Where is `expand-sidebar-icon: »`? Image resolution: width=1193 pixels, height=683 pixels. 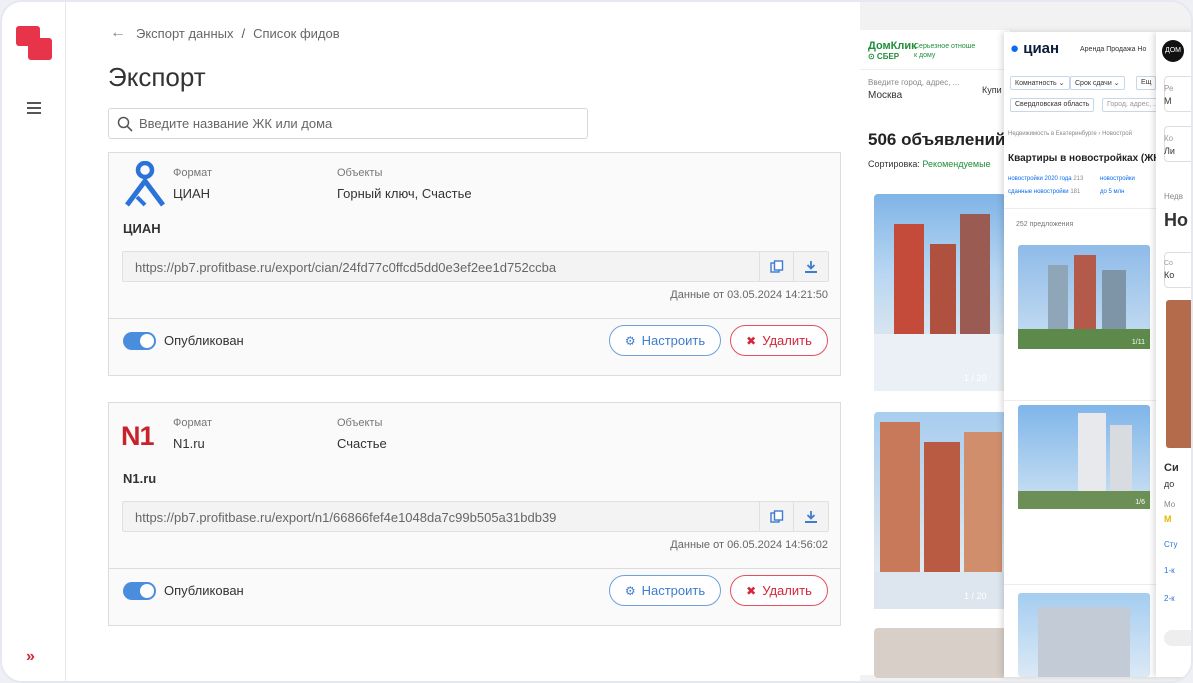
expand-sidebar-icon: » is located at coordinates (30, 657).